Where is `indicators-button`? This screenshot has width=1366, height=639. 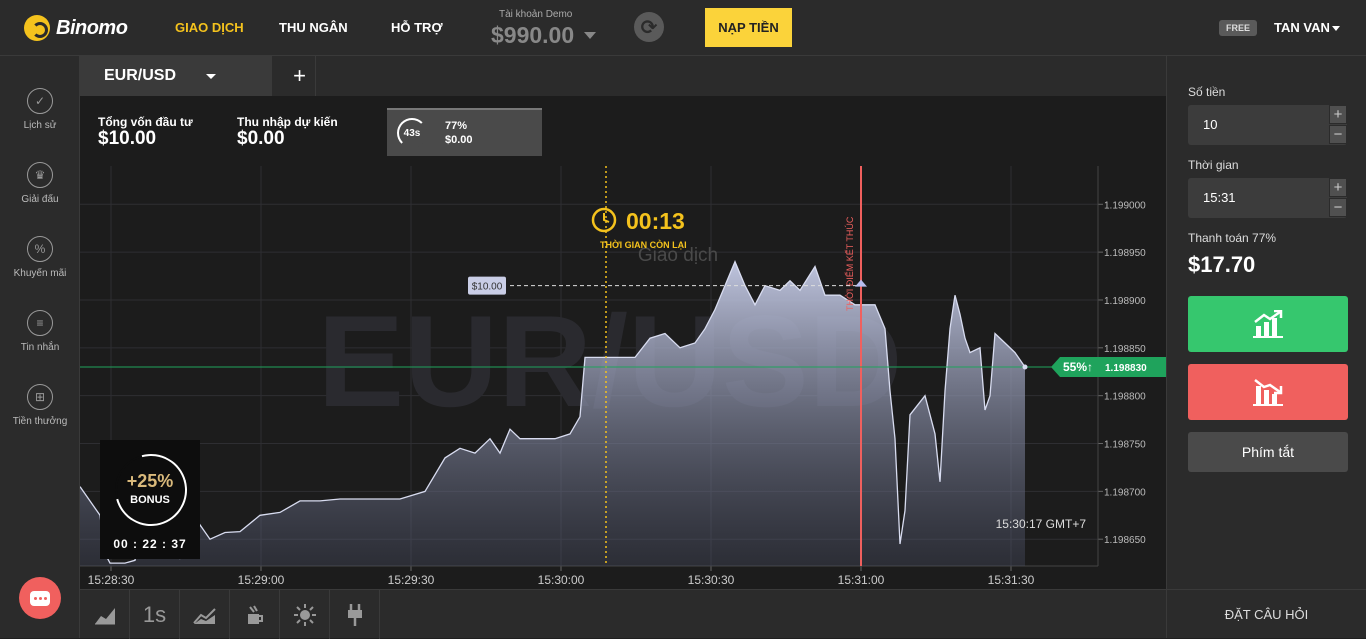
indicators-button is located at coordinates (205, 614).